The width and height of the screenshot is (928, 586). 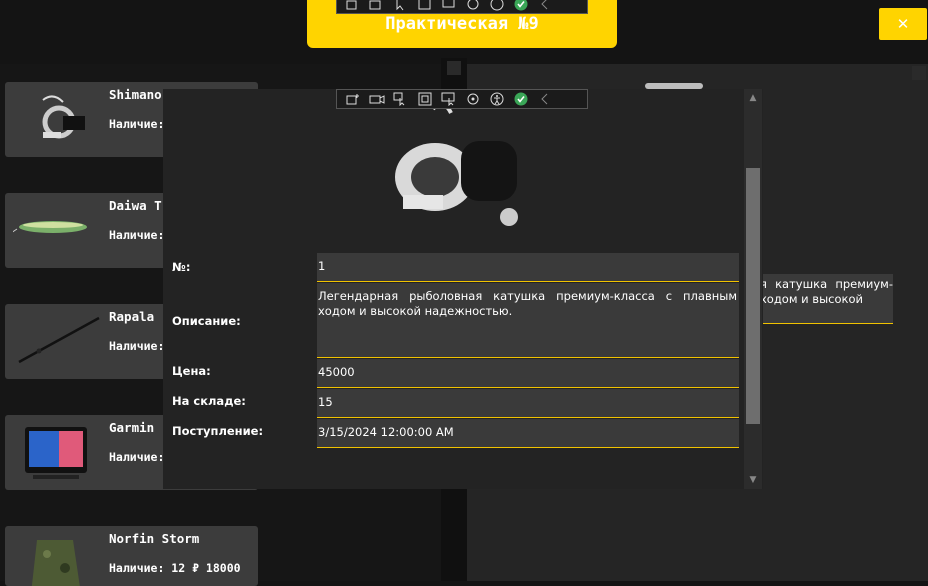 I want to click on product-card: Norfin Storm Наличие: 12 ₽ 18000, so click(x=131, y=556).